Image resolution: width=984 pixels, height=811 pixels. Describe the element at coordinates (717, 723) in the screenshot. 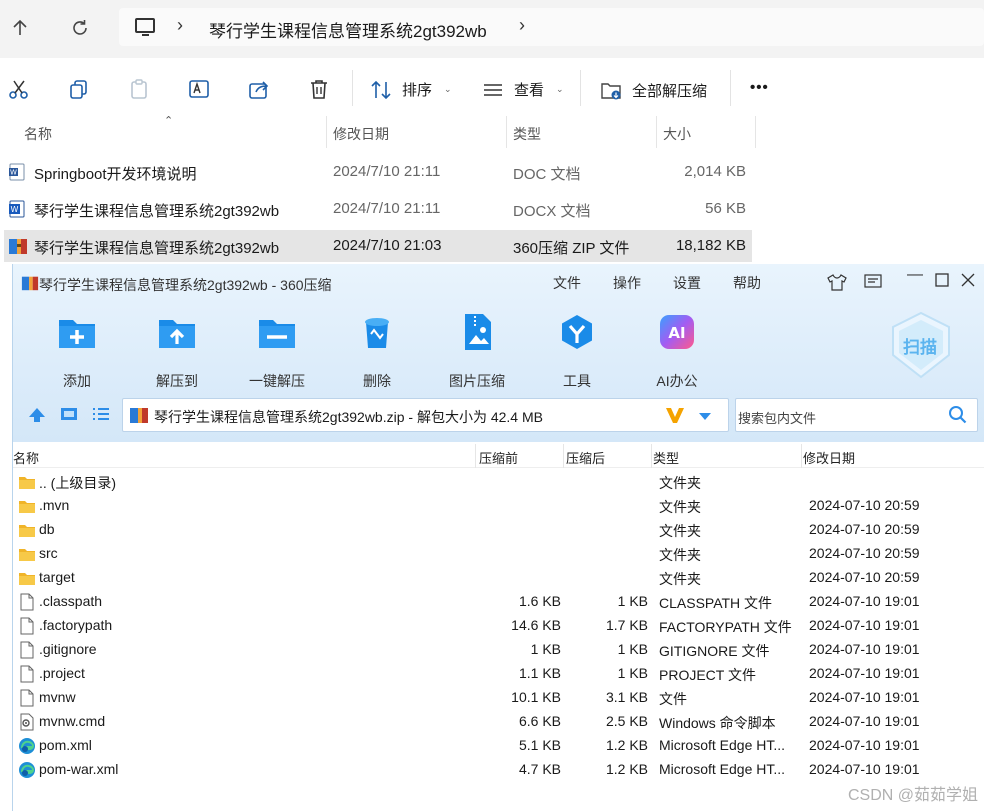

I see `archive-file-type: Windows 命令脚本` at that location.